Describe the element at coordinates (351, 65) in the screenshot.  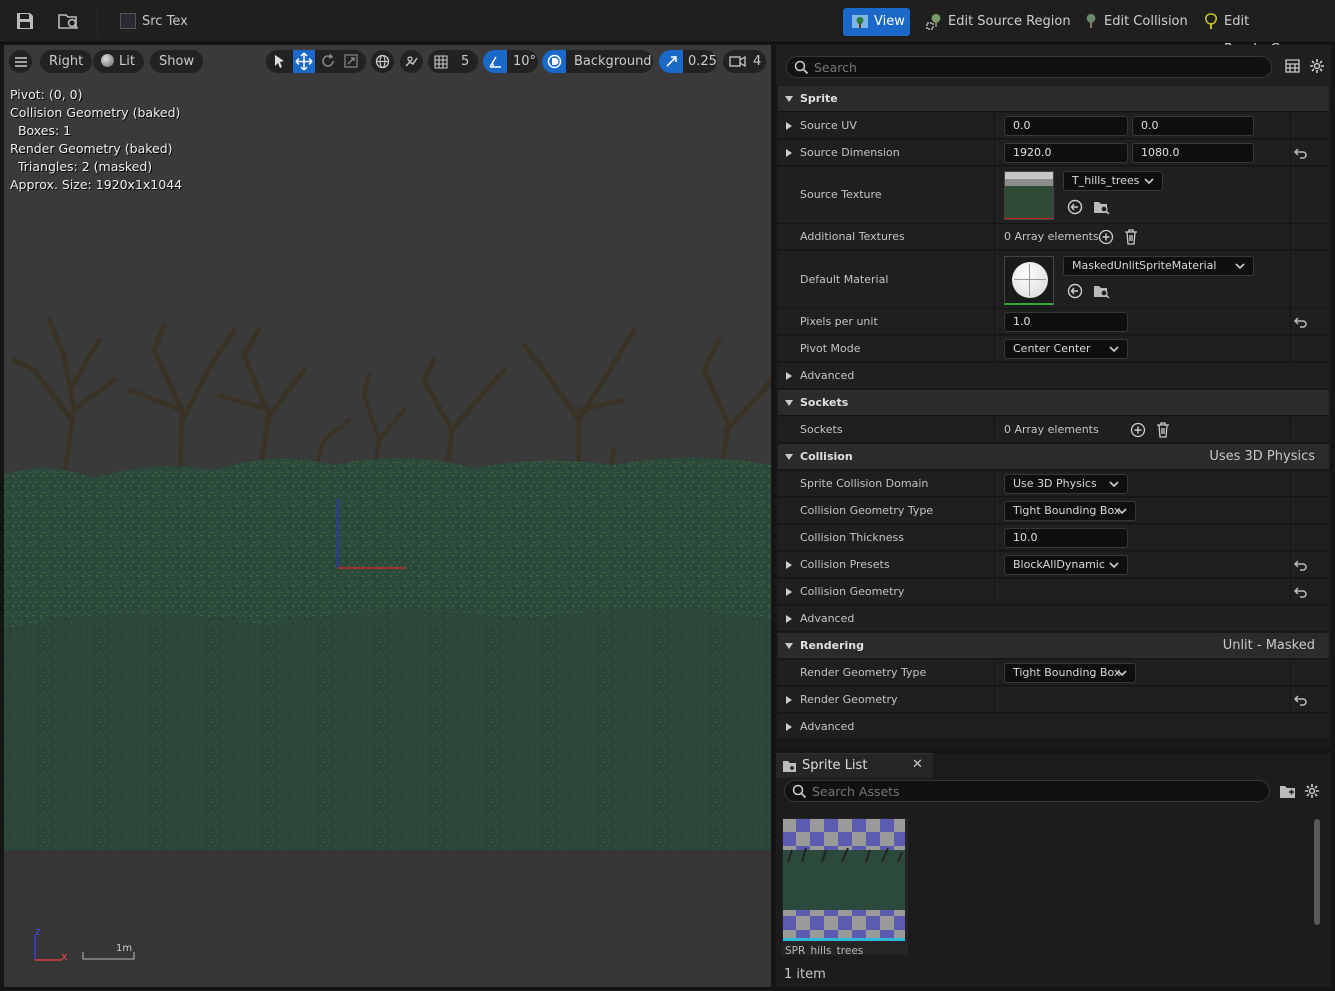
I see `scale-tool-icon` at that location.